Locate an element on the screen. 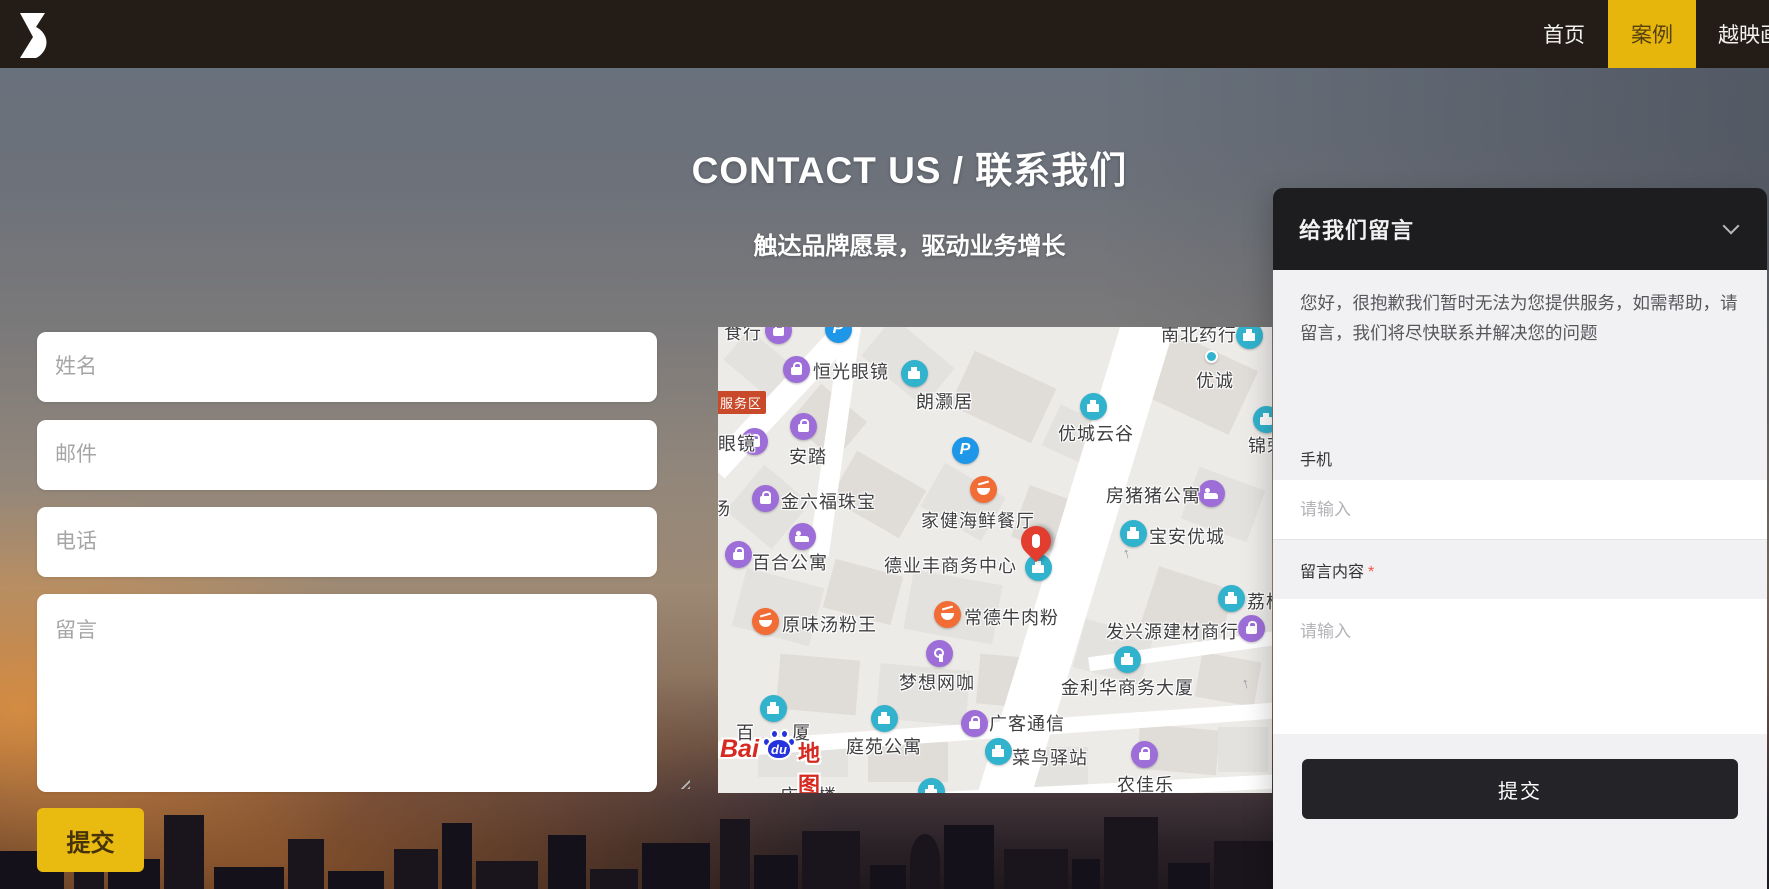  map-poi-label: 优城云谷 is located at coordinates (1096, 434).